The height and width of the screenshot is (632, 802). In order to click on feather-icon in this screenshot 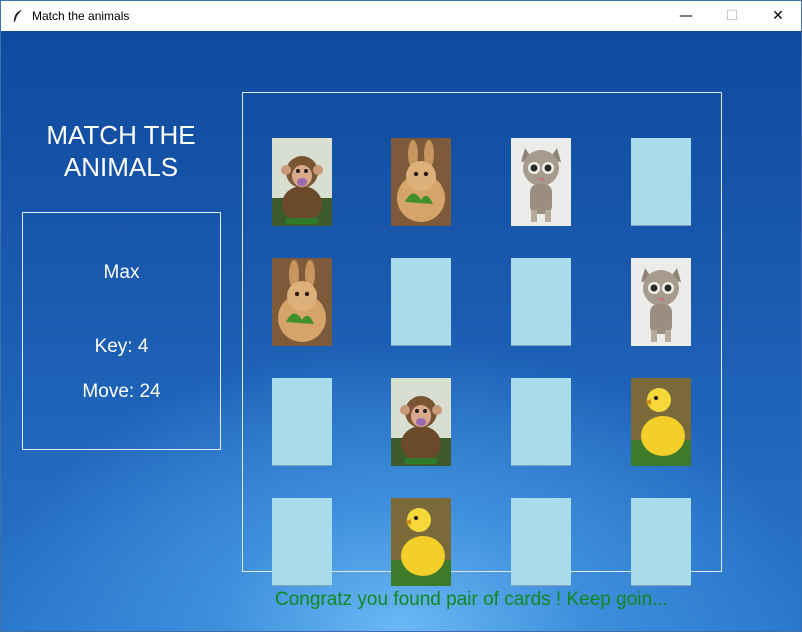, I will do `click(18, 16)`.